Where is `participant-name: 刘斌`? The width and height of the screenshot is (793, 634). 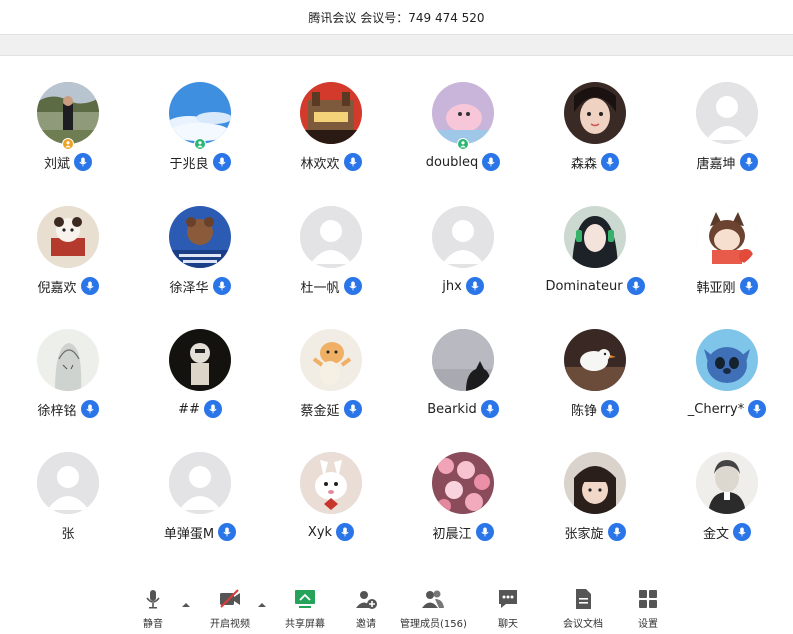 participant-name: 刘斌 is located at coordinates (56, 164).